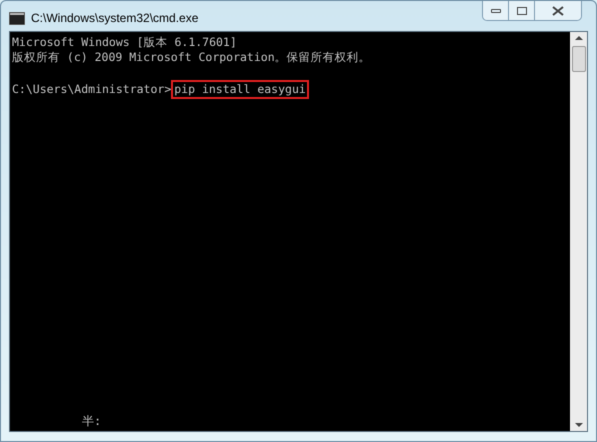 Image resolution: width=597 pixels, height=442 pixels. I want to click on window-title: C:\Windows\system32\cmd.exe, so click(114, 18).